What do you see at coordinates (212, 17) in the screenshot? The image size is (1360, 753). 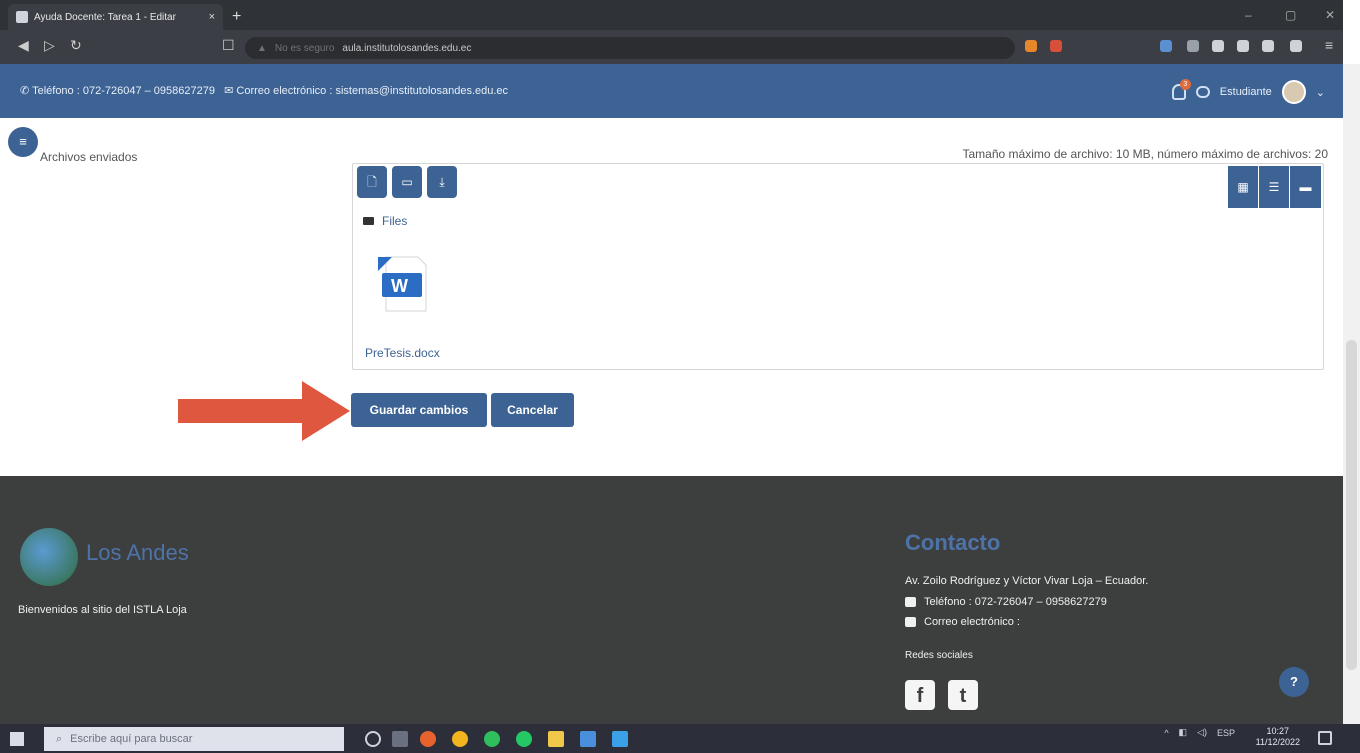 I see `tab-close-icon: ×` at bounding box center [212, 17].